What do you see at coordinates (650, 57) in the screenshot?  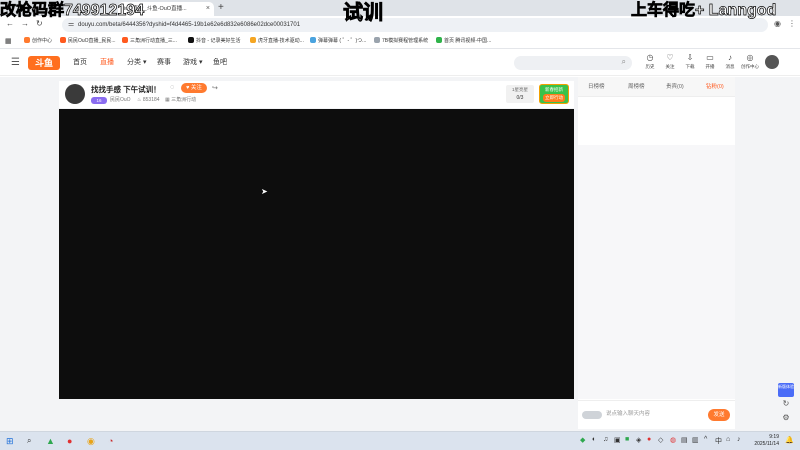 I see `clock-icon: ◷` at bounding box center [650, 57].